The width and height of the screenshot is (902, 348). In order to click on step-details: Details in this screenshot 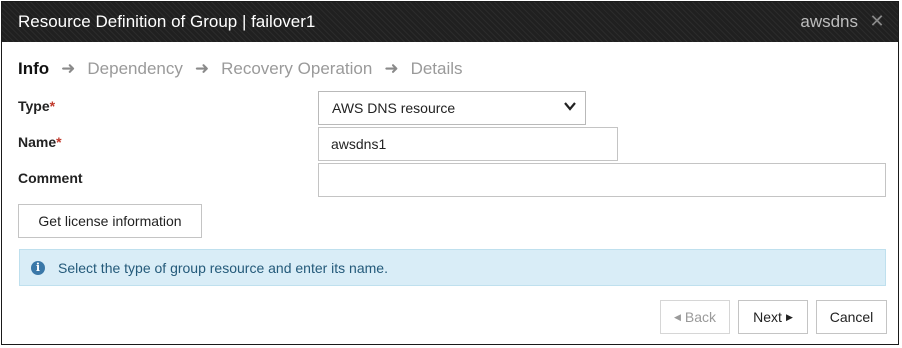, I will do `click(436, 68)`.